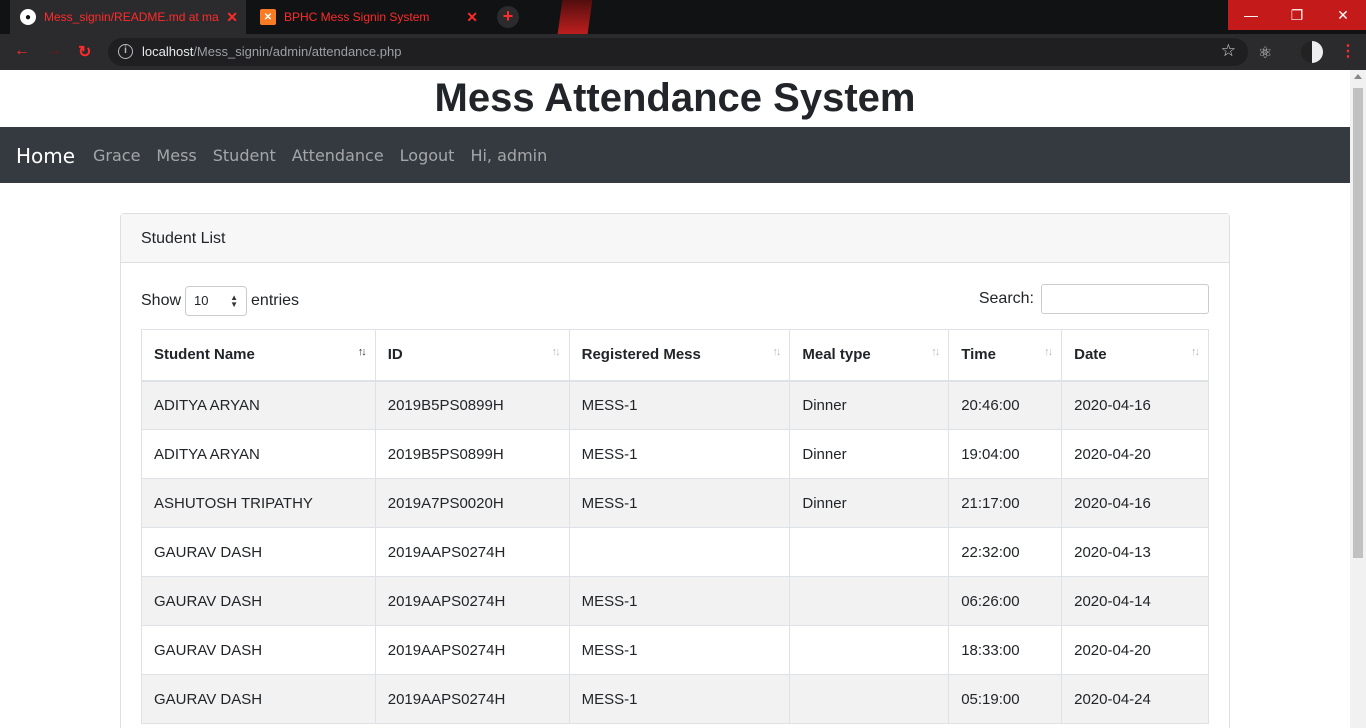  Describe the element at coordinates (45, 156) in the screenshot. I see `nav-brand-home: Home` at that location.